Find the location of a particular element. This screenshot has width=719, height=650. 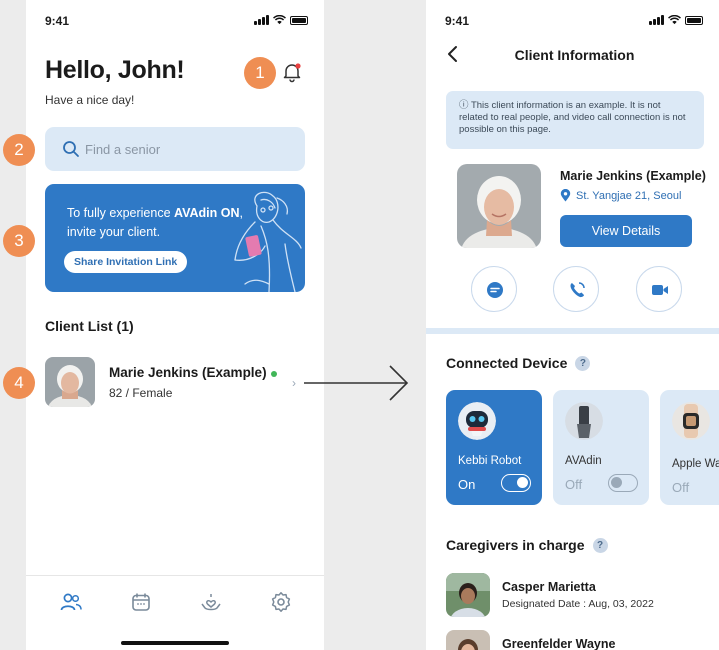

online-status-dot is located at coordinates (274, 374).